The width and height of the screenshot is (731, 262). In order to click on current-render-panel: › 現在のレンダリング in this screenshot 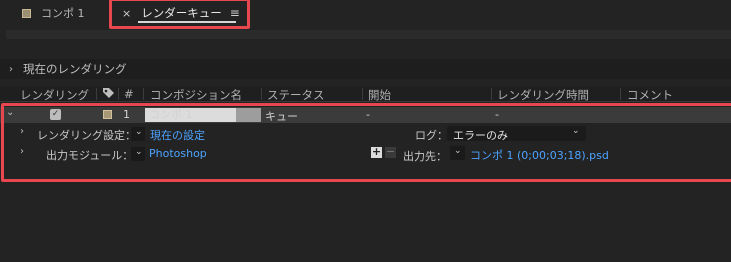, I will do `click(365, 69)`.